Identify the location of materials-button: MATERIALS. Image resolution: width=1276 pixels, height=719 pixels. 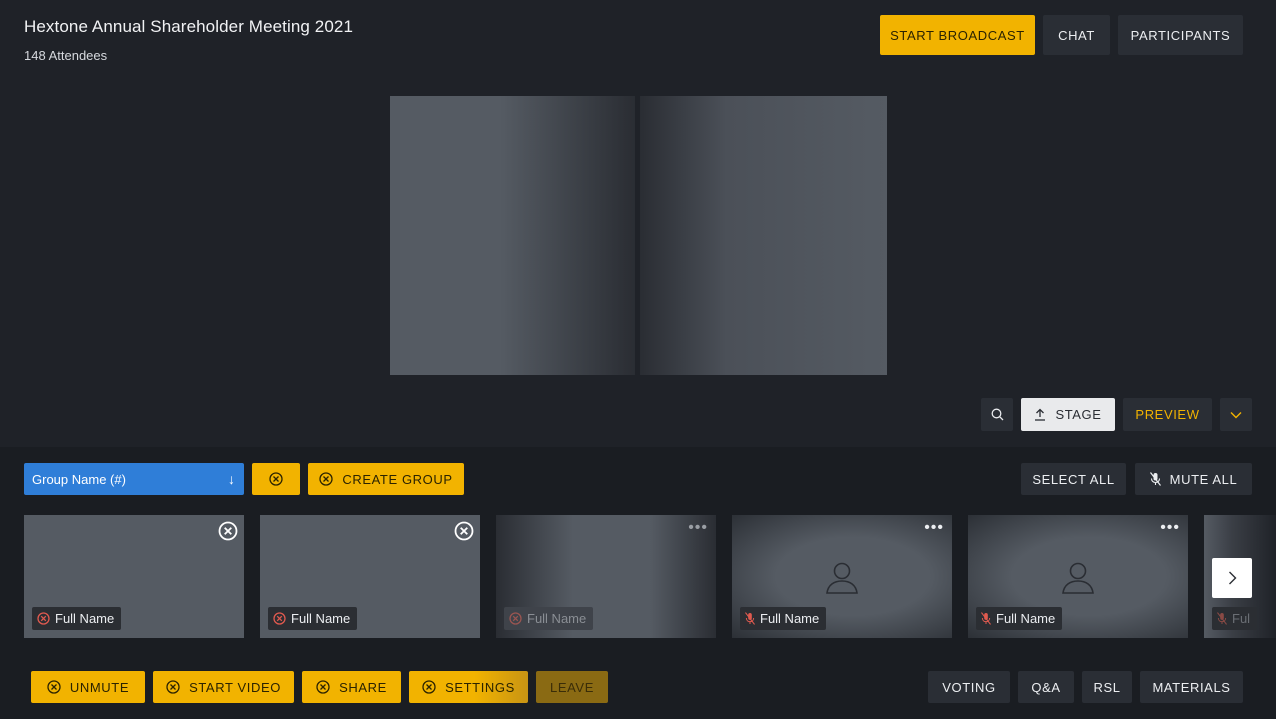
(1191, 687).